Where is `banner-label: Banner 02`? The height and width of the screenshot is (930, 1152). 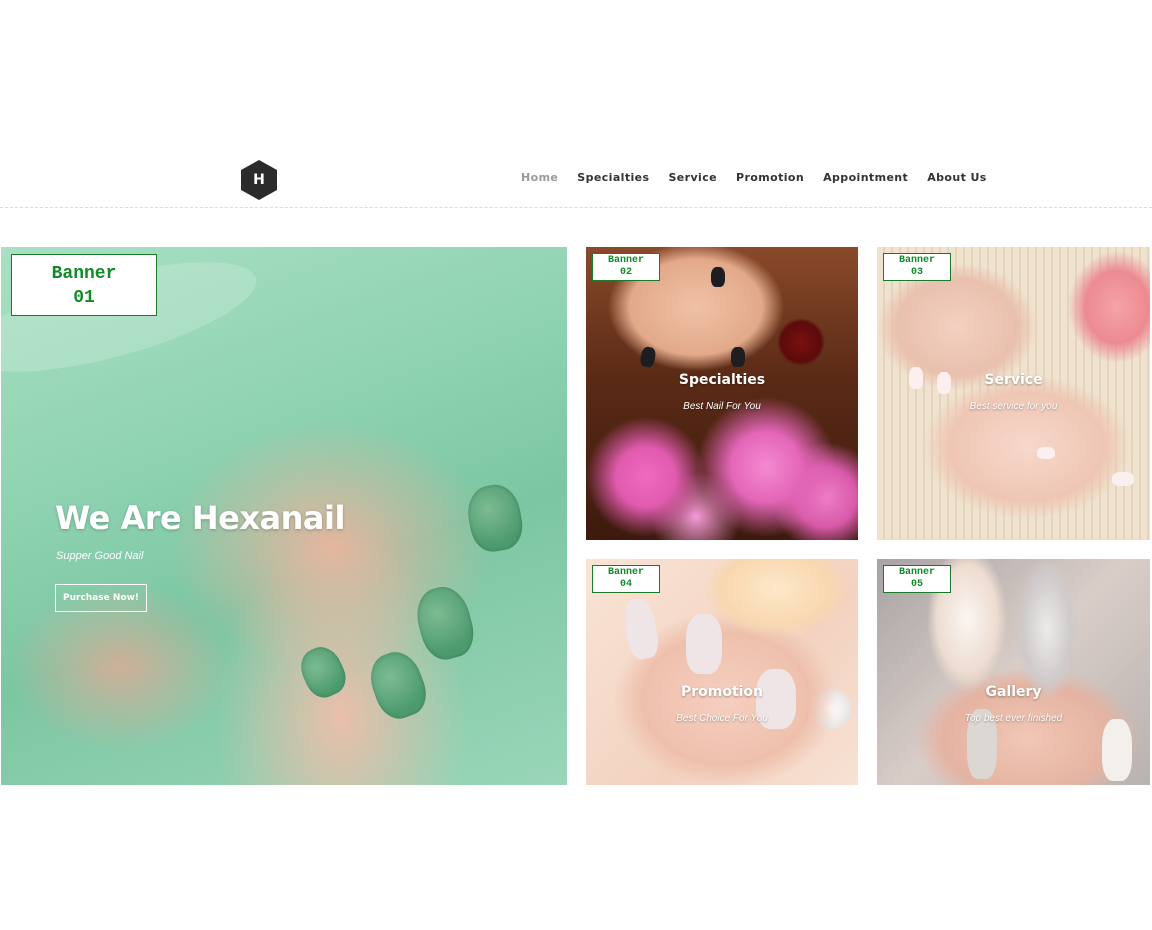 banner-label: Banner 02 is located at coordinates (626, 267).